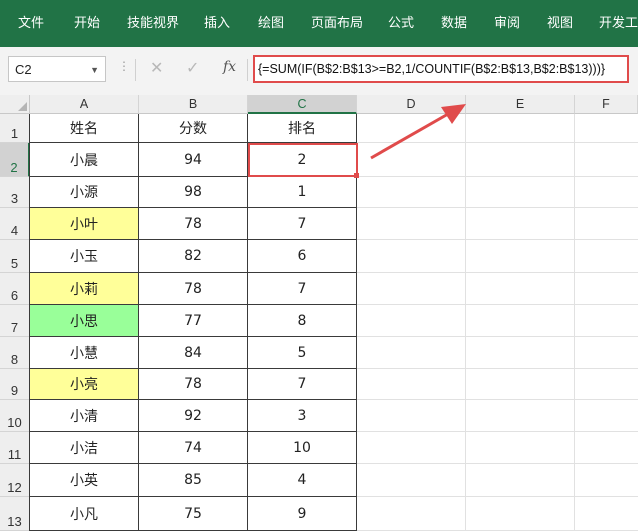 This screenshot has height=531, width=638. What do you see at coordinates (507, 23) in the screenshot?
I see `tab-review: 审阅` at bounding box center [507, 23].